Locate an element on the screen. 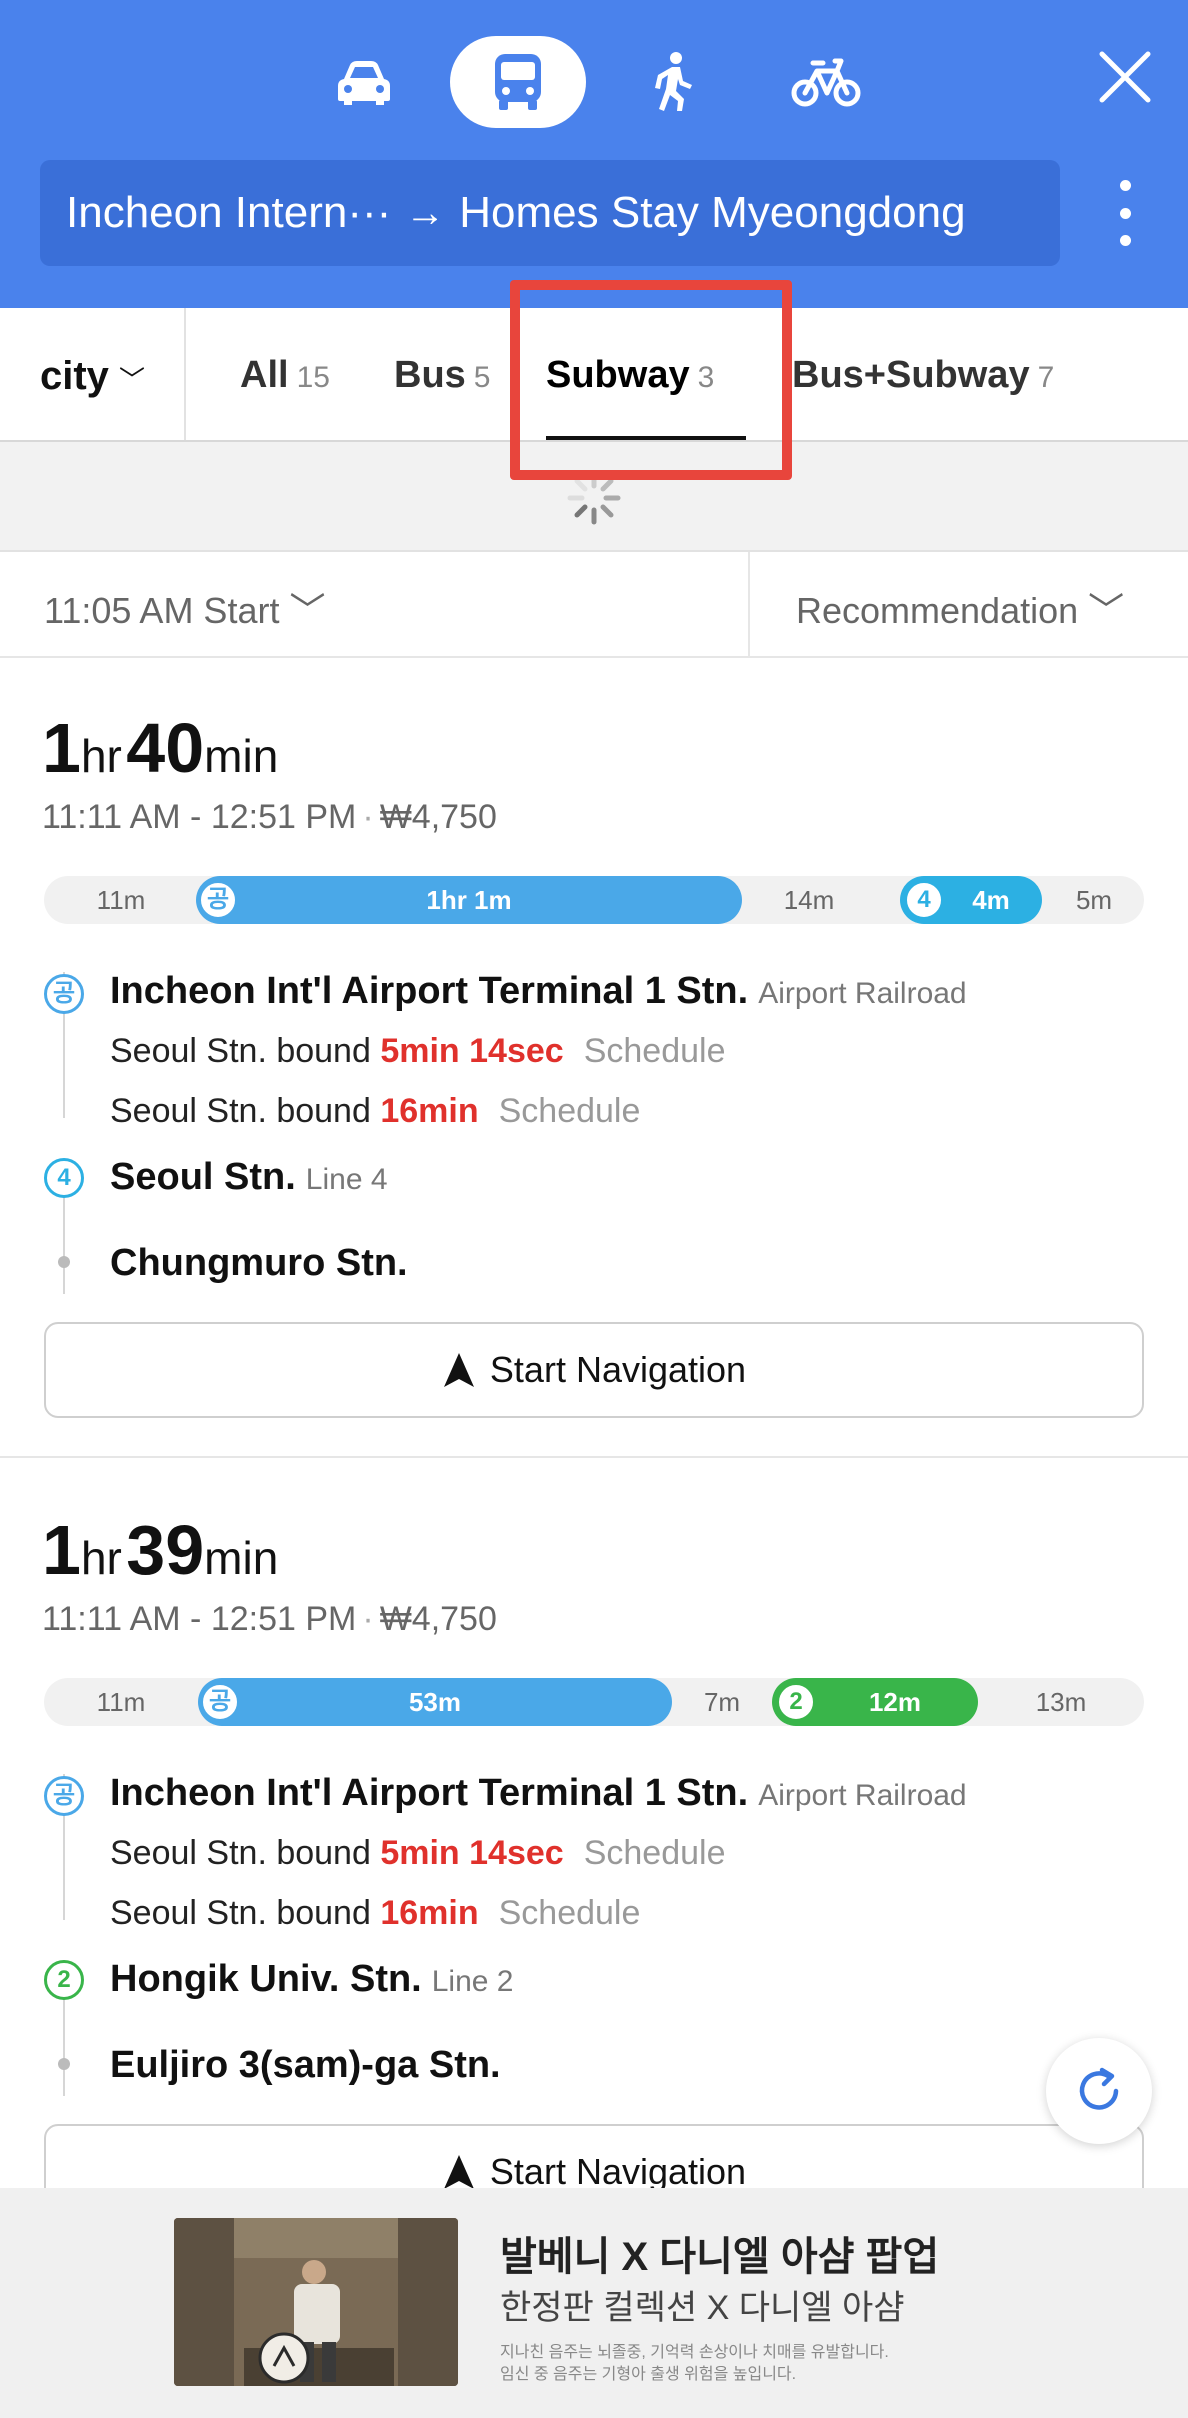 This screenshot has height=2418, width=1188. stop-label: Chungmuro Stn. is located at coordinates (259, 1263).